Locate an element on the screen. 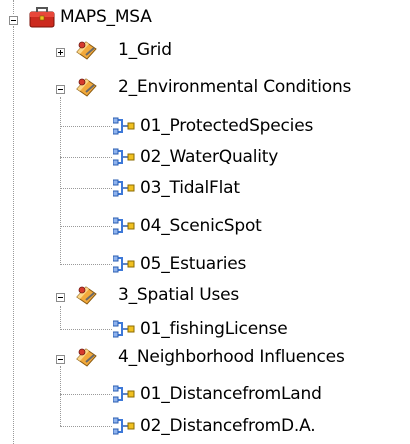 Image resolution: width=410 pixels, height=444 pixels. tree-node-tool: 01_ProtectedSpecies is located at coordinates (226, 126).